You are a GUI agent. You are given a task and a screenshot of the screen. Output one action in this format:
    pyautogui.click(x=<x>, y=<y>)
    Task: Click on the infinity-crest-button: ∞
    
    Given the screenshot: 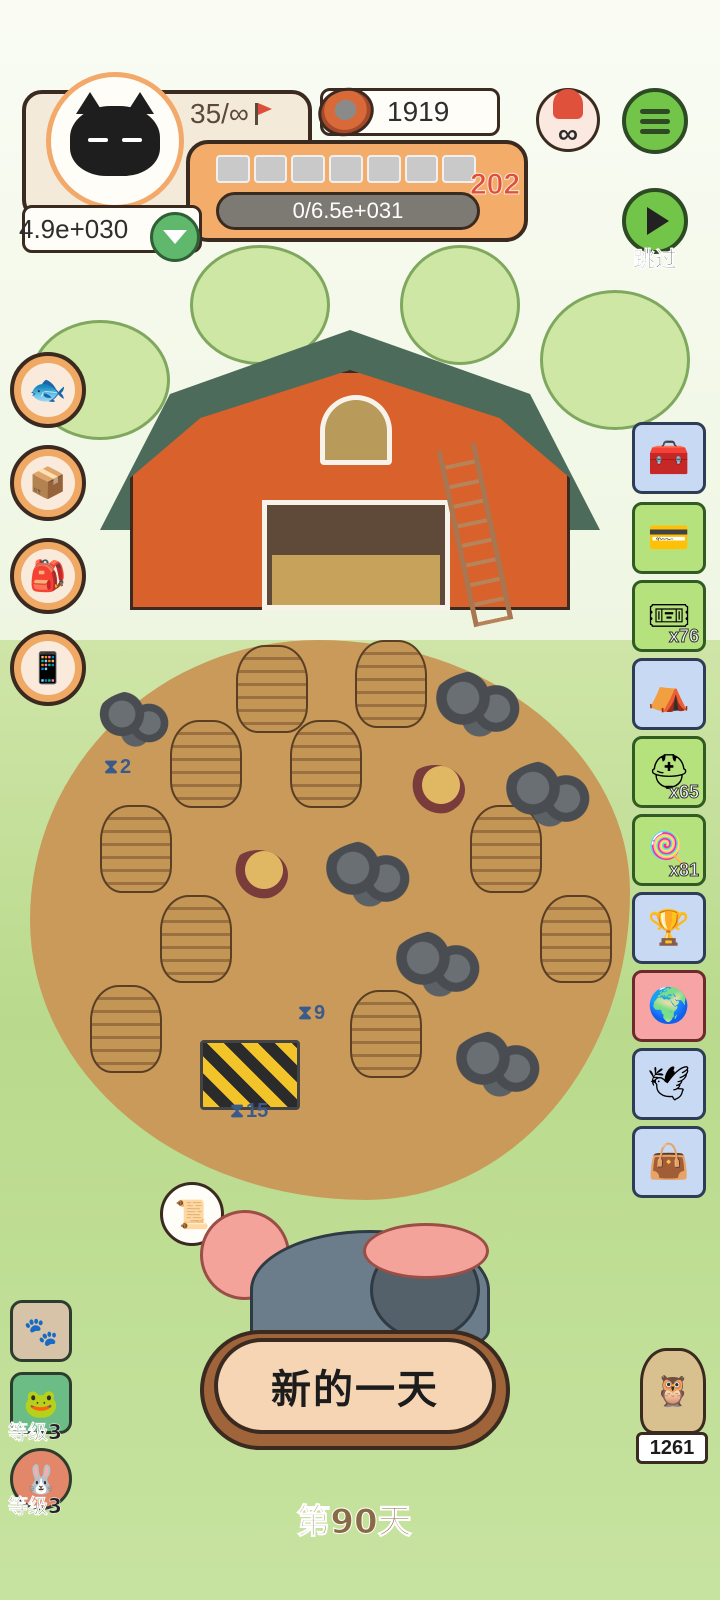 What is the action you would take?
    pyautogui.click(x=568, y=120)
    